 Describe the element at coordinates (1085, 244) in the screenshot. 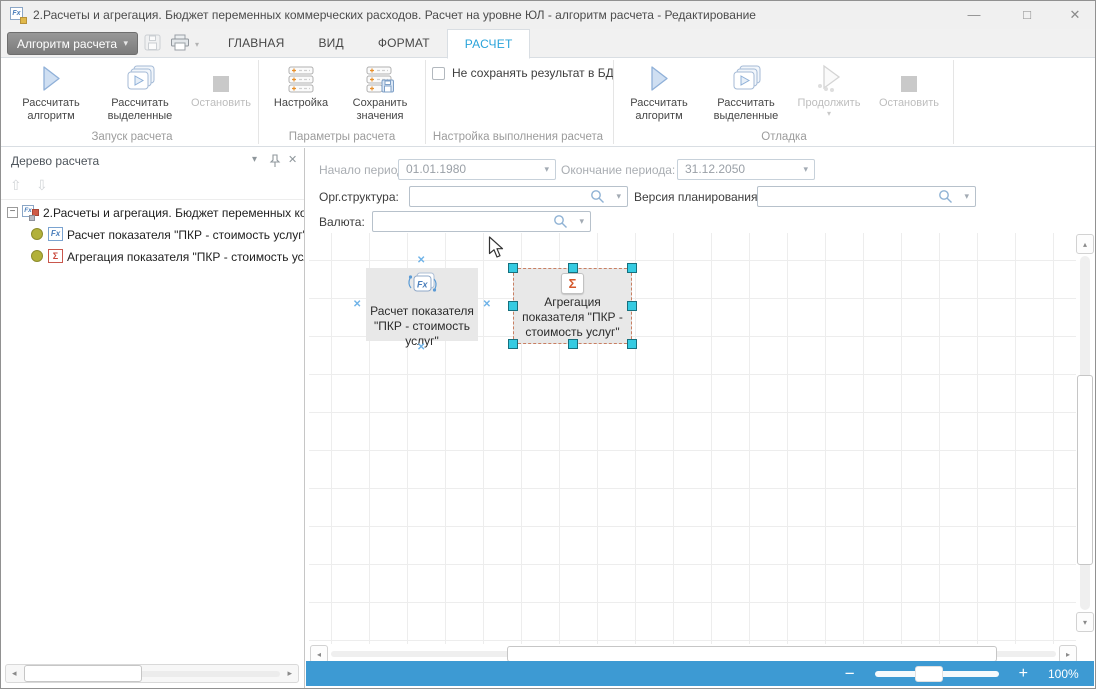

I see `scroll-up-button: ▴` at that location.